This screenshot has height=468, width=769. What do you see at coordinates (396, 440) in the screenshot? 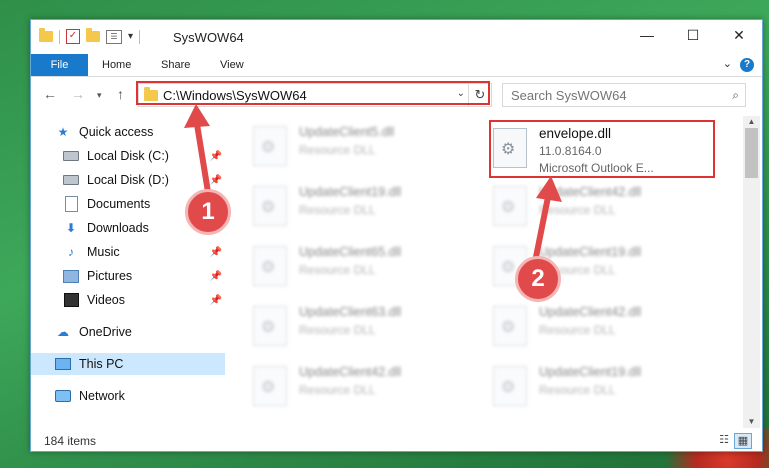
I see `status-bar: 184 items ☷ ▦` at bounding box center [396, 440].